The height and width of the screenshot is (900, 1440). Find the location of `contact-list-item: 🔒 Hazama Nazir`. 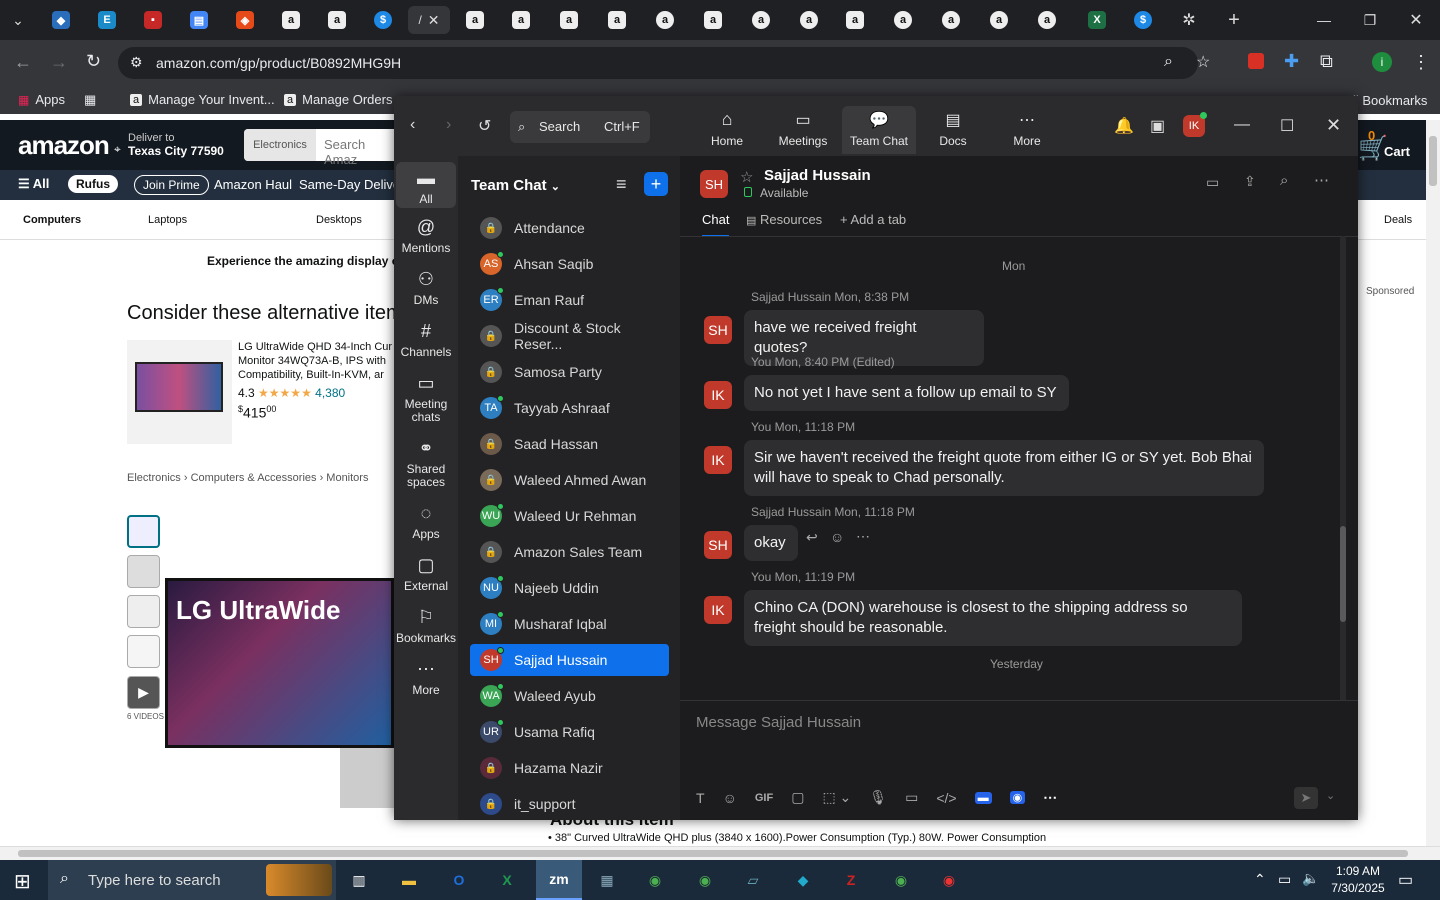

contact-list-item: 🔒 Hazama Nazir is located at coordinates (569, 768).